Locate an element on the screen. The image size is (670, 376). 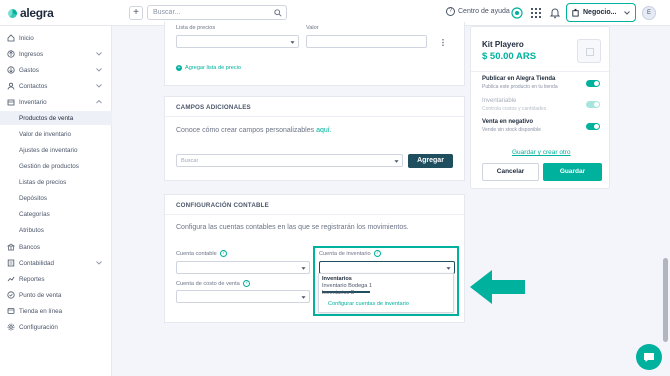
price-value-input is located at coordinates (366, 41).